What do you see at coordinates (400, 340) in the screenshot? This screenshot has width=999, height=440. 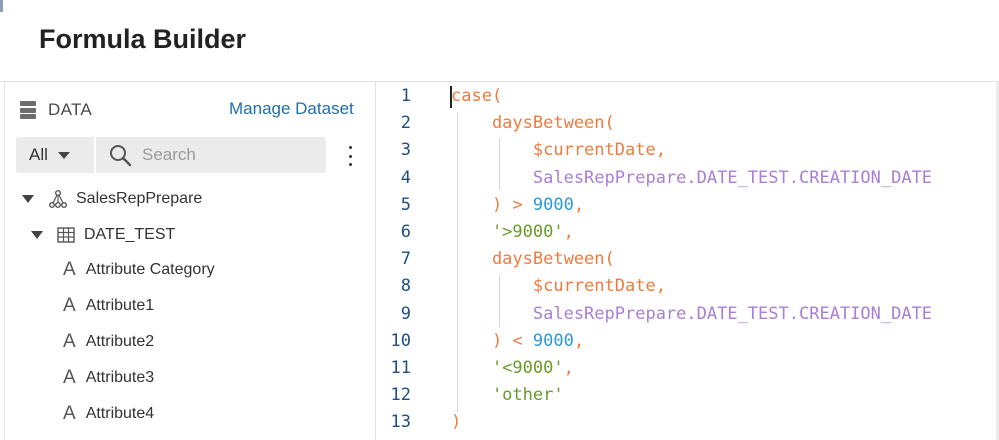 I see `line-number: 10` at bounding box center [400, 340].